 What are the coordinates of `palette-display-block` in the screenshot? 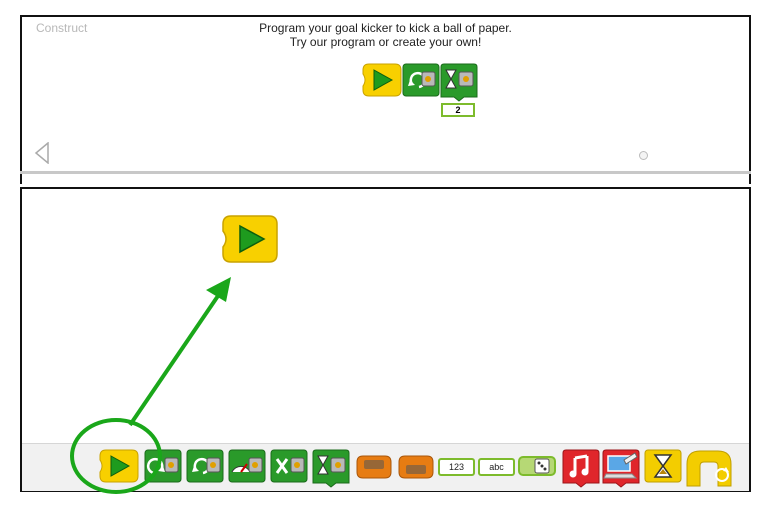 It's located at (621, 468).